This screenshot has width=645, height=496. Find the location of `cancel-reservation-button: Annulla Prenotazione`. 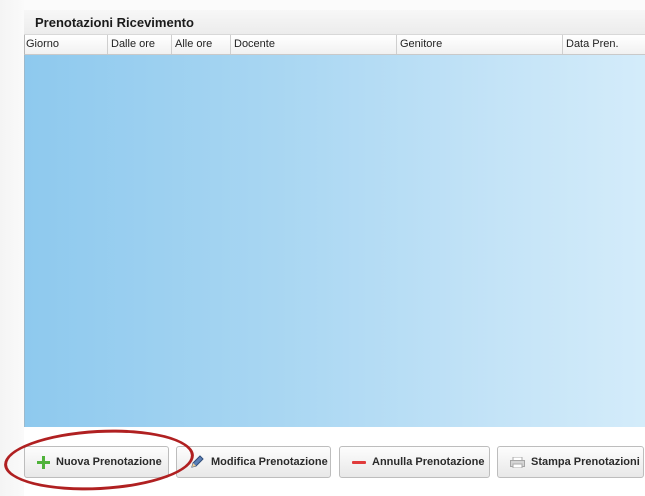

cancel-reservation-button: Annulla Prenotazione is located at coordinates (414, 462).